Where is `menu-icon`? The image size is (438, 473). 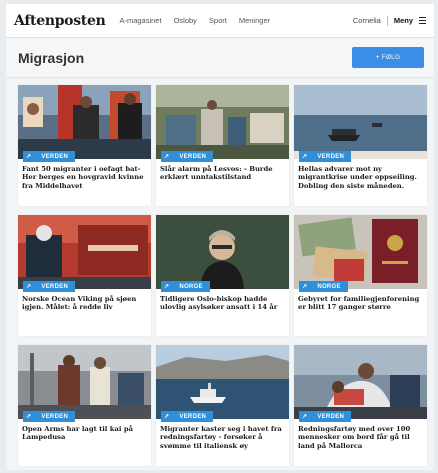
menu-icon is located at coordinates (422, 20).